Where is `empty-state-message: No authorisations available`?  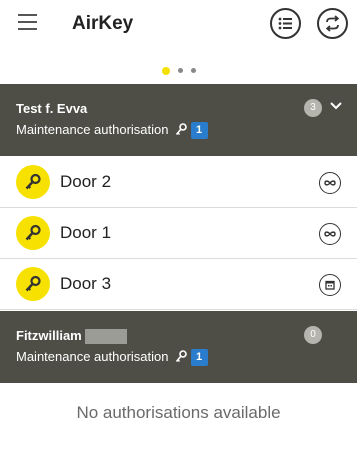
empty-state-message: No authorisations available is located at coordinates (178, 412).